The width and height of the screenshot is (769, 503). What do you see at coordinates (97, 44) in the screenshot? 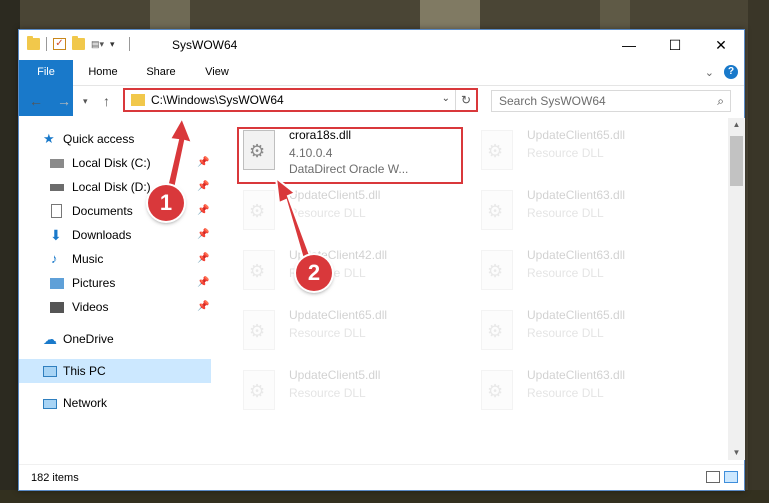
I see `customize-icon: ▤▾` at bounding box center [97, 44].